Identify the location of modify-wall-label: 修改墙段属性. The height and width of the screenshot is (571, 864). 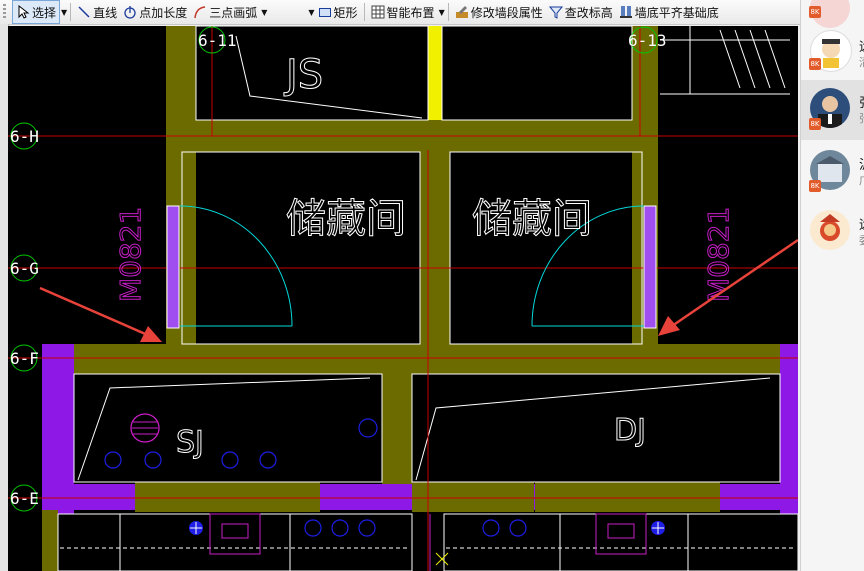
(506, 12).